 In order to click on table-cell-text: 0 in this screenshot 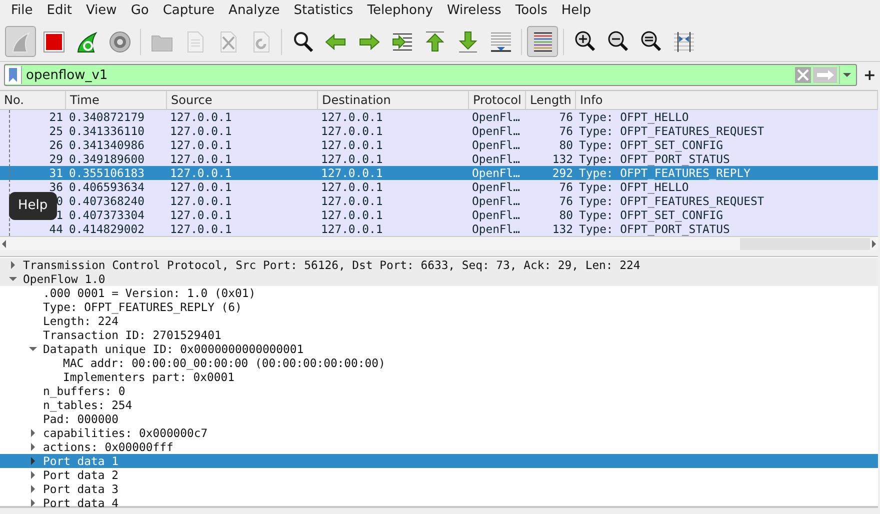, I will do `click(59, 201)`.